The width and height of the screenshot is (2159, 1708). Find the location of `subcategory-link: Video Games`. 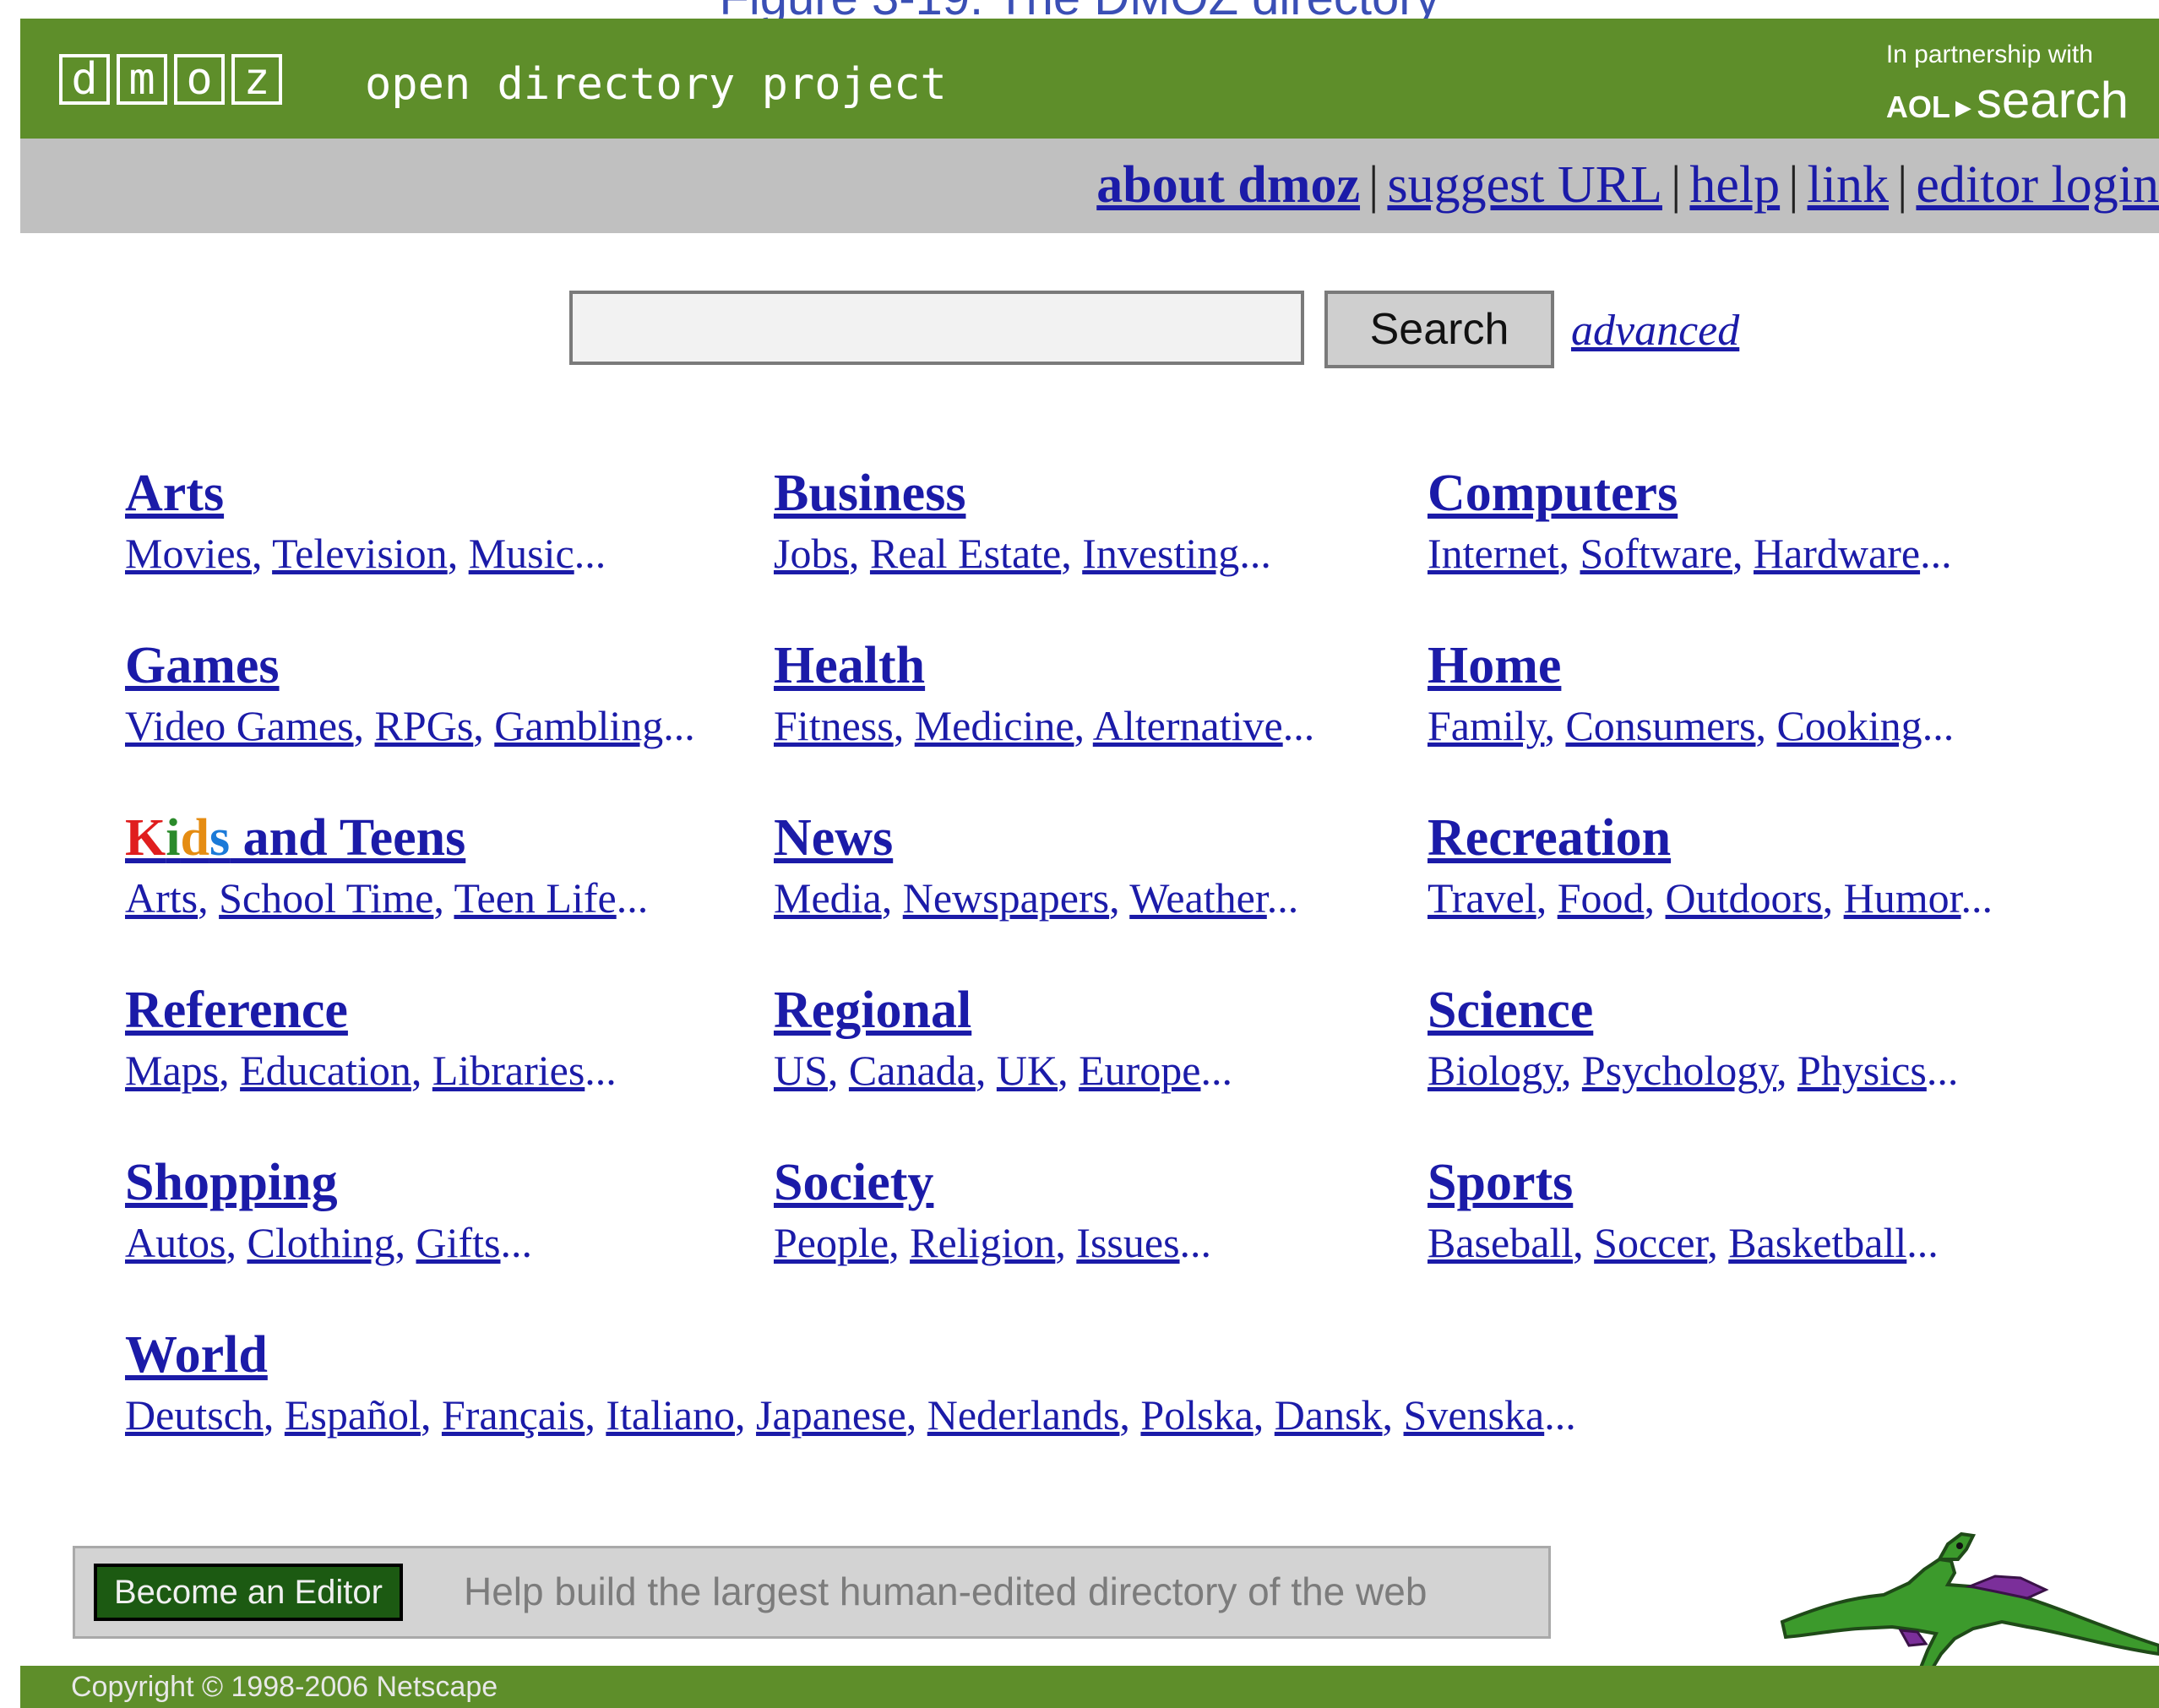

subcategory-link: Video Games is located at coordinates (240, 725).